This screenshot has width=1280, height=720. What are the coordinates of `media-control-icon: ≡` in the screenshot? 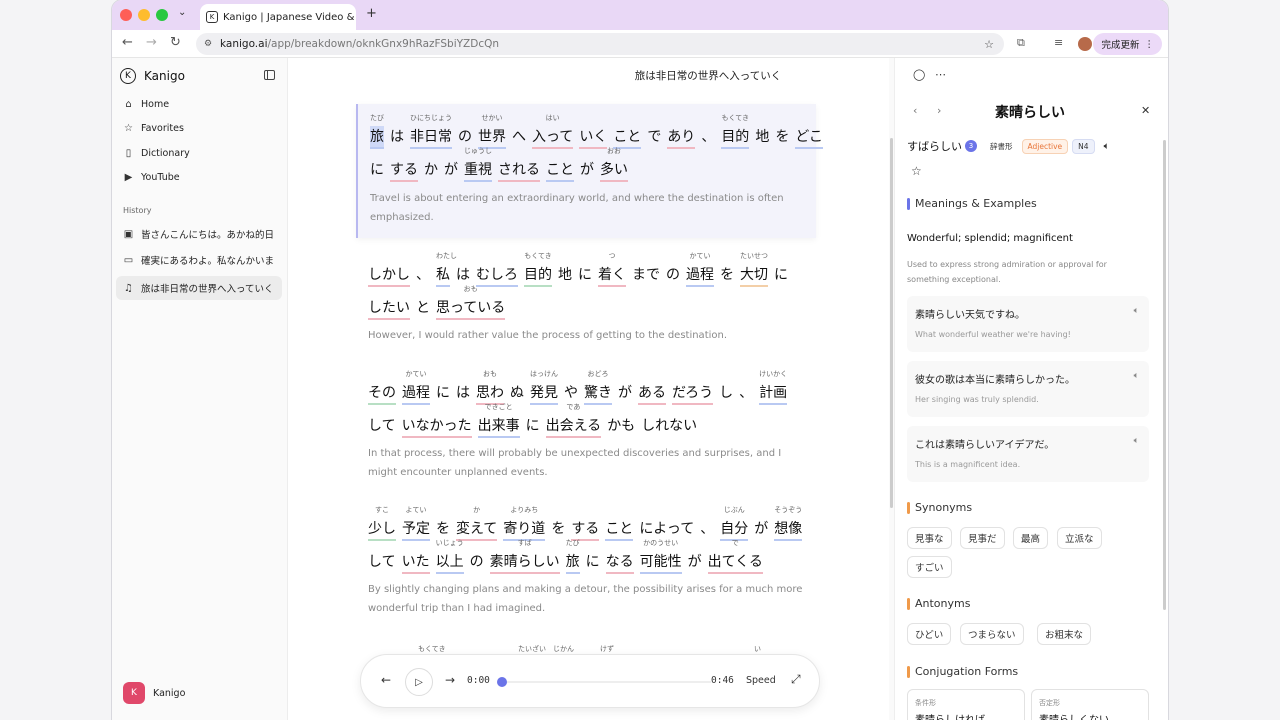 It's located at (1058, 42).